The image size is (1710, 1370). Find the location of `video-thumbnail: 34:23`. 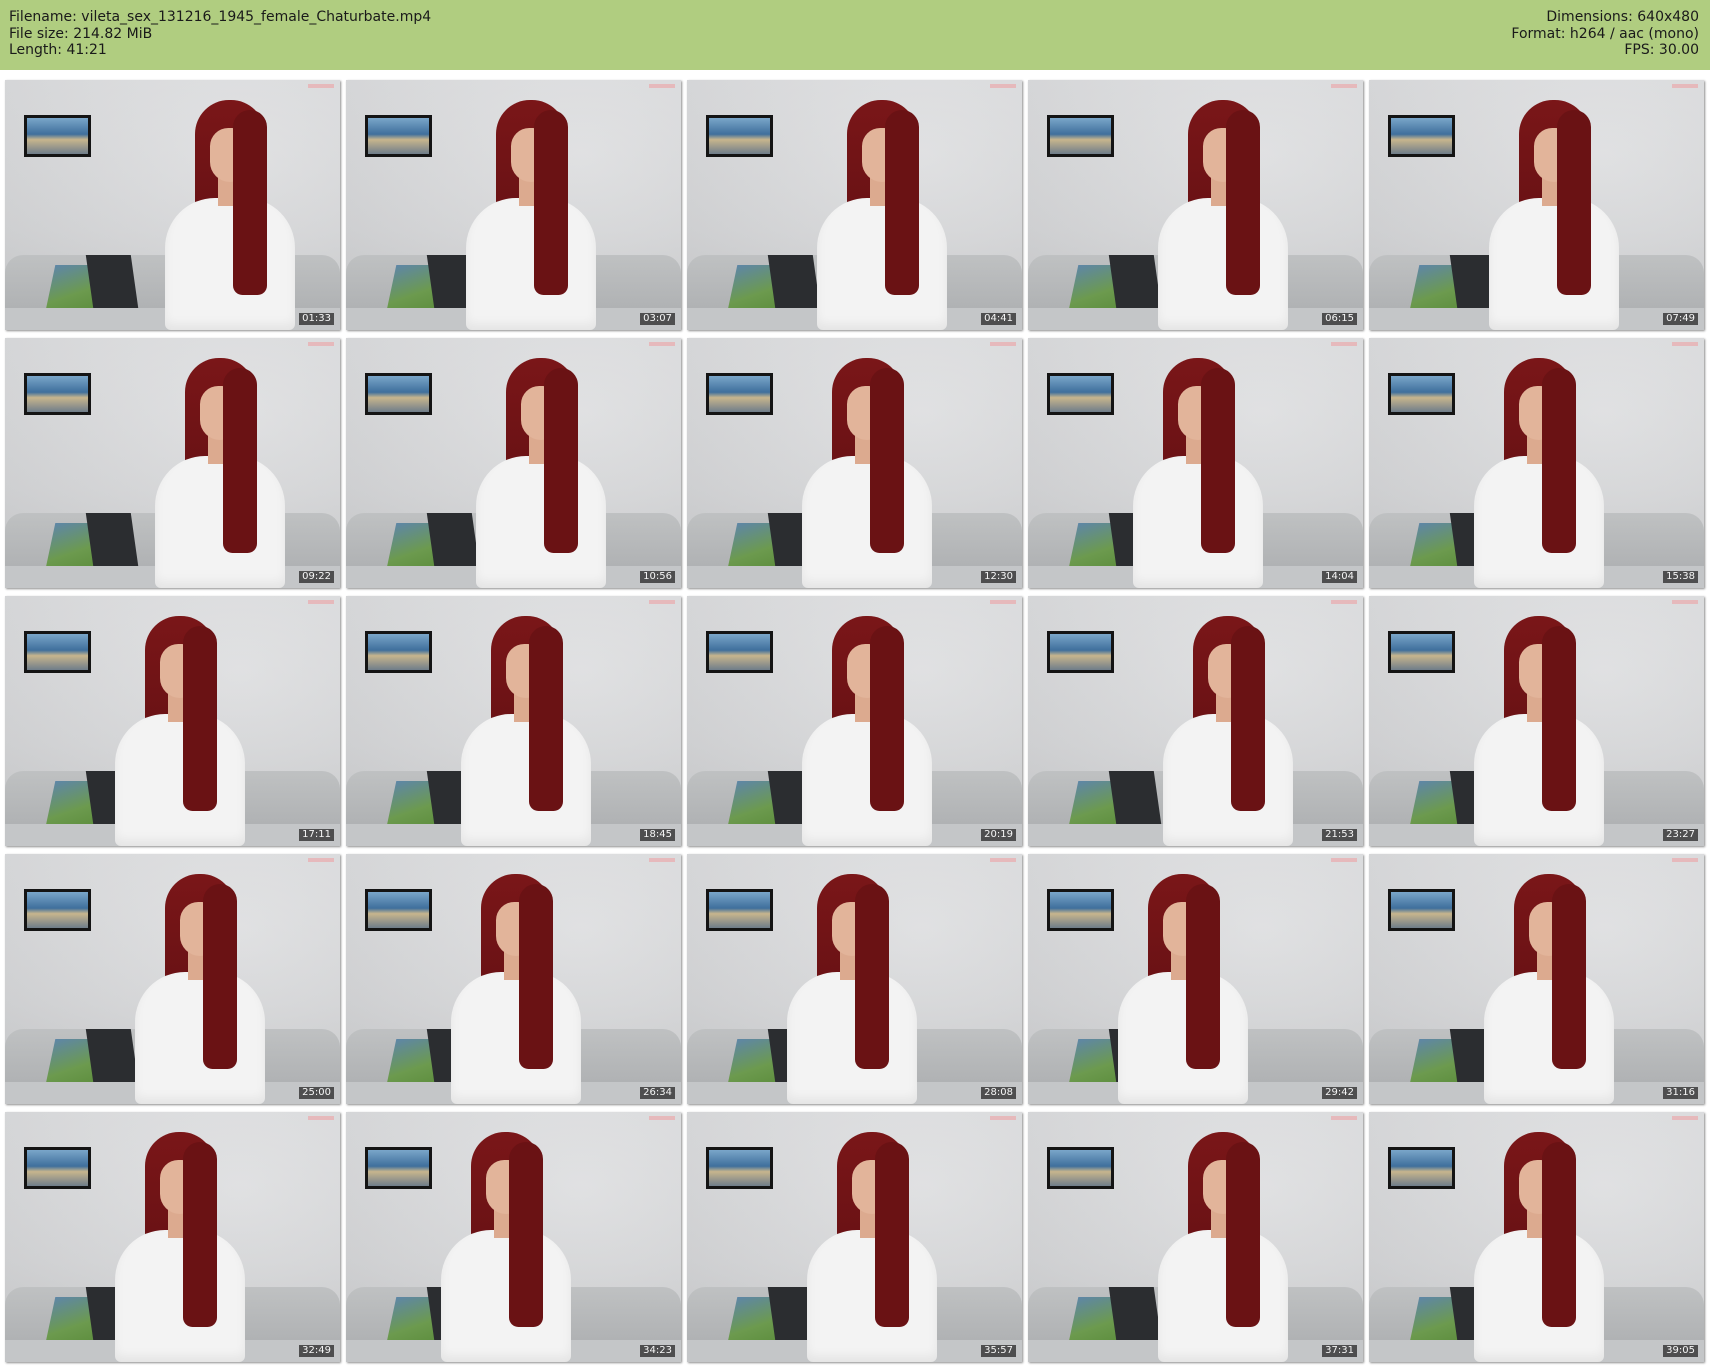

video-thumbnail: 34:23 is located at coordinates (513, 1237).